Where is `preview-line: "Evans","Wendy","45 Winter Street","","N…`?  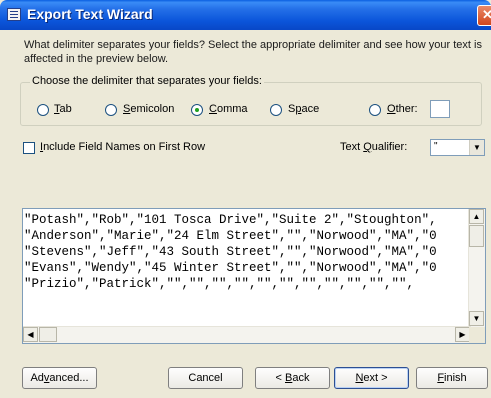 preview-line: "Evans","Wendy","45 Winter Street","","N… is located at coordinates (230, 268).